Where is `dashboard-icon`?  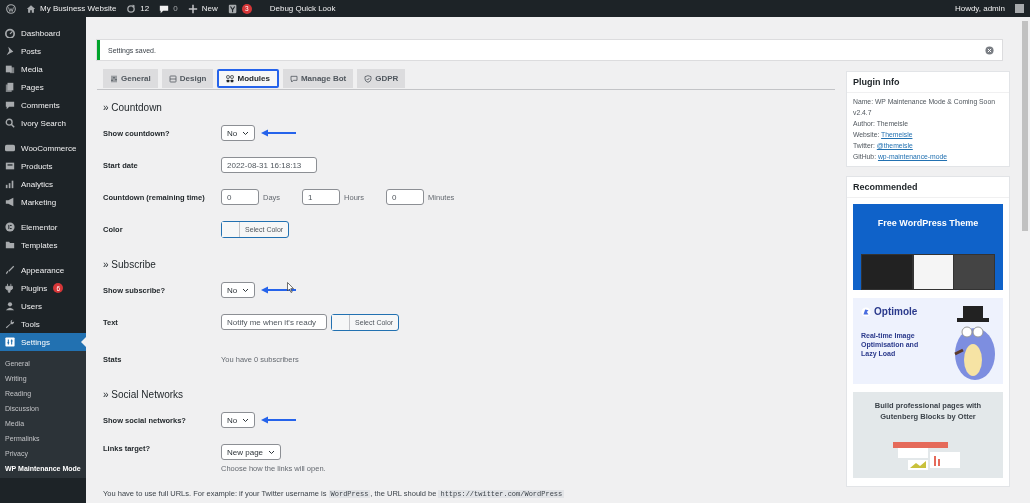
dashboard-icon is located at coordinates (10, 33).